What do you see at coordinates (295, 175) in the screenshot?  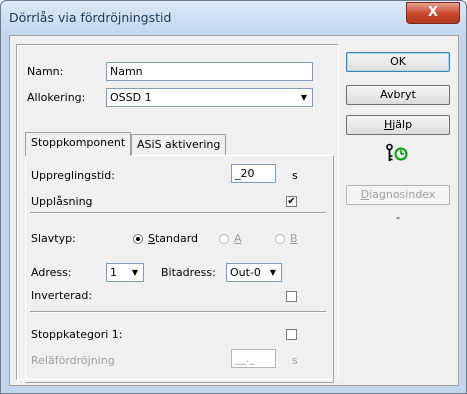 I see `uppreglingstid-unit: s` at bounding box center [295, 175].